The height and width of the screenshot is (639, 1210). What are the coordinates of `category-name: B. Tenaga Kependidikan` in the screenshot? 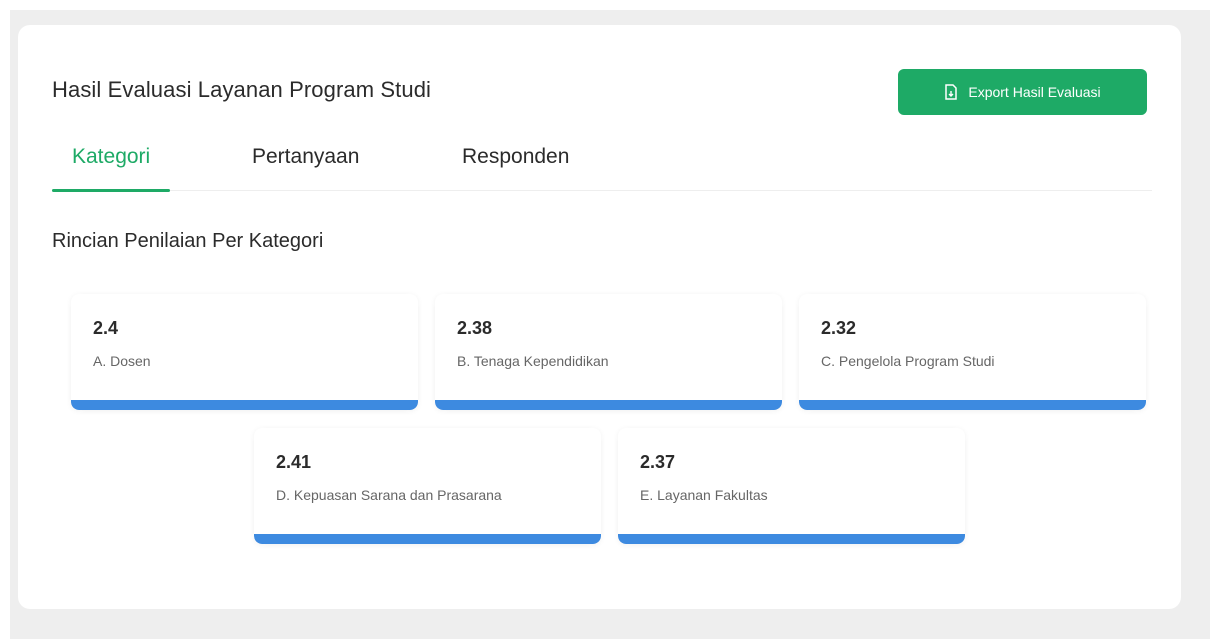 It's located at (533, 361).